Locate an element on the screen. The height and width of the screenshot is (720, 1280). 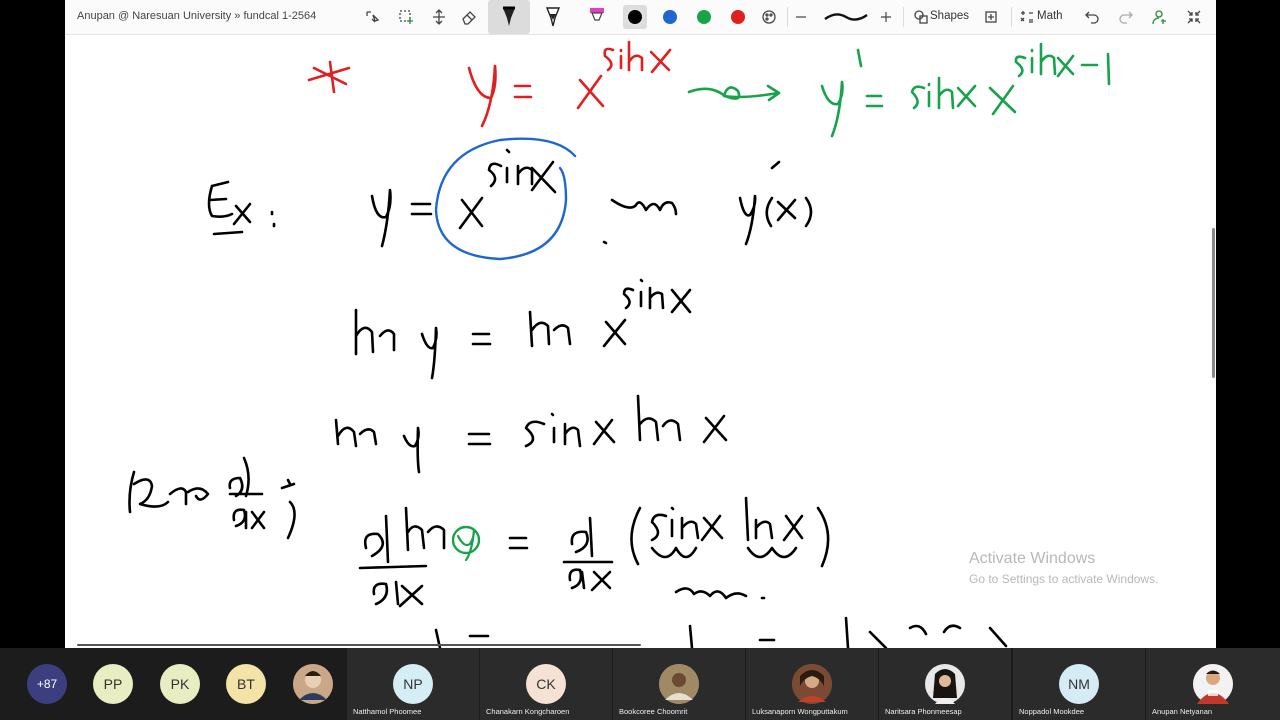
participant-name: Anupan Netyanan is located at coordinates (1182, 711).